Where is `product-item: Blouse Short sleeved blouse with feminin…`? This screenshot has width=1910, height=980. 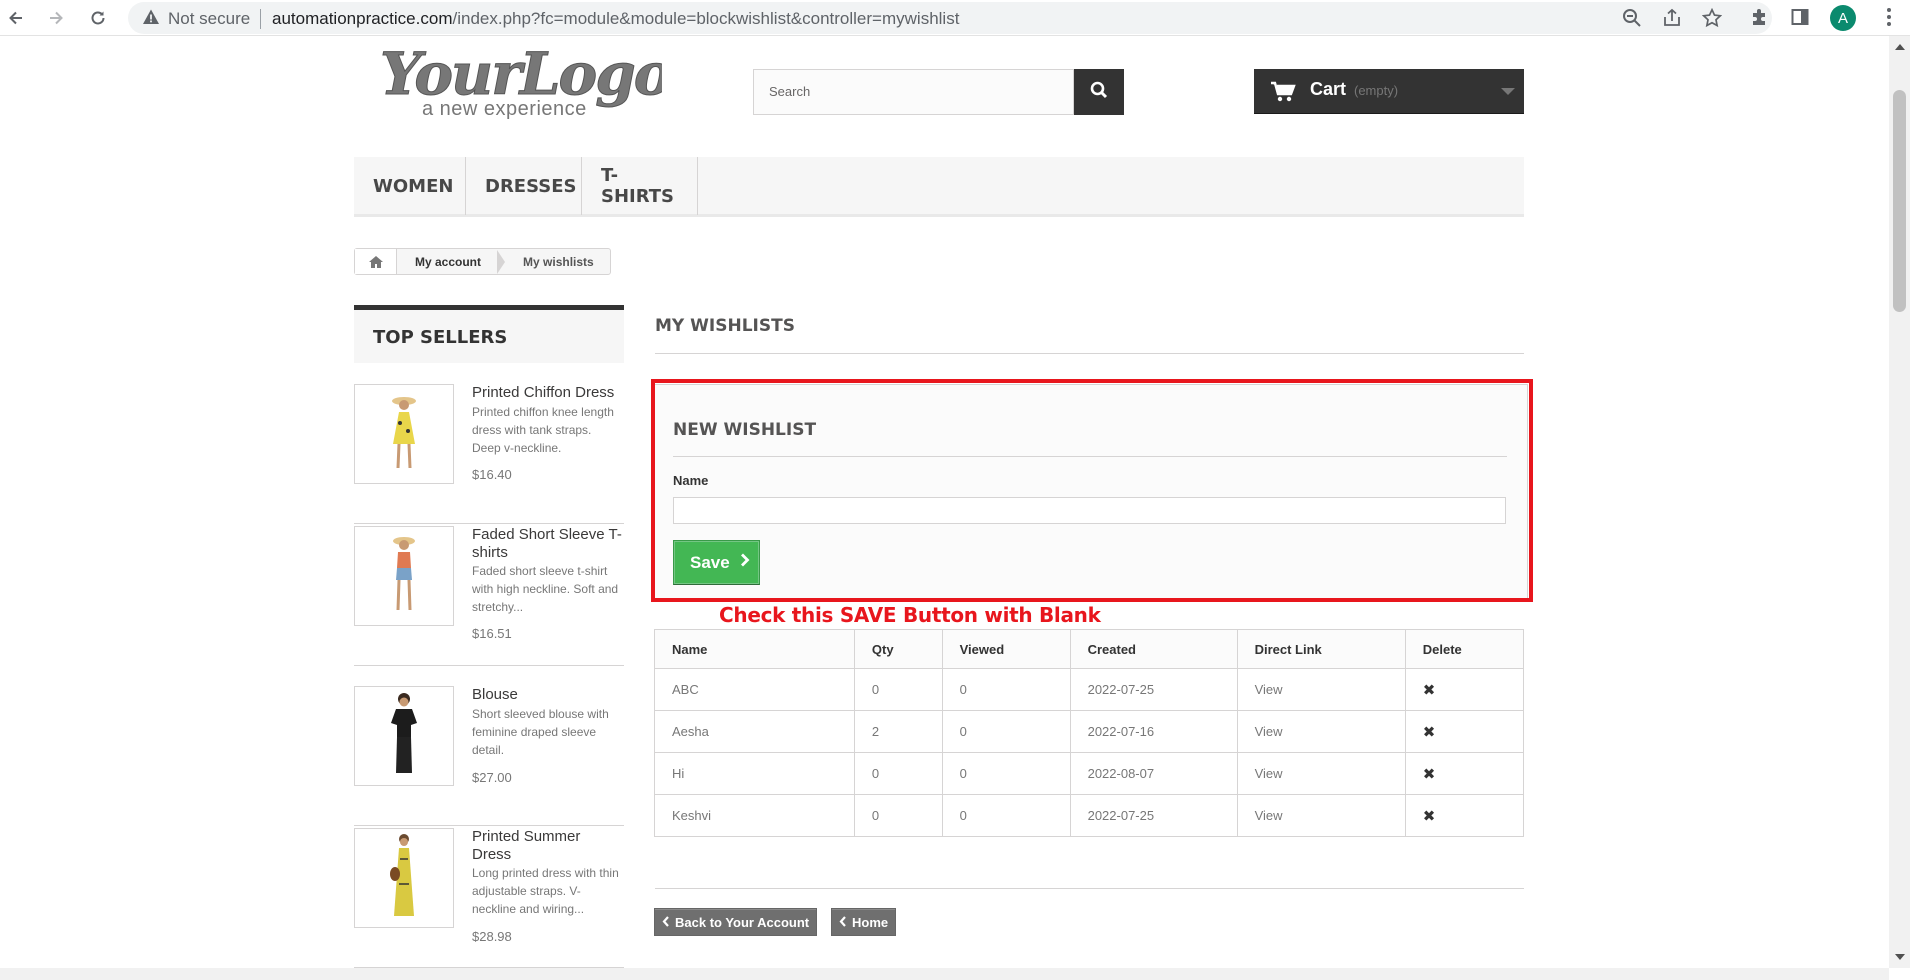 product-item: Blouse Short sleeved blouse with feminin… is located at coordinates (489, 756).